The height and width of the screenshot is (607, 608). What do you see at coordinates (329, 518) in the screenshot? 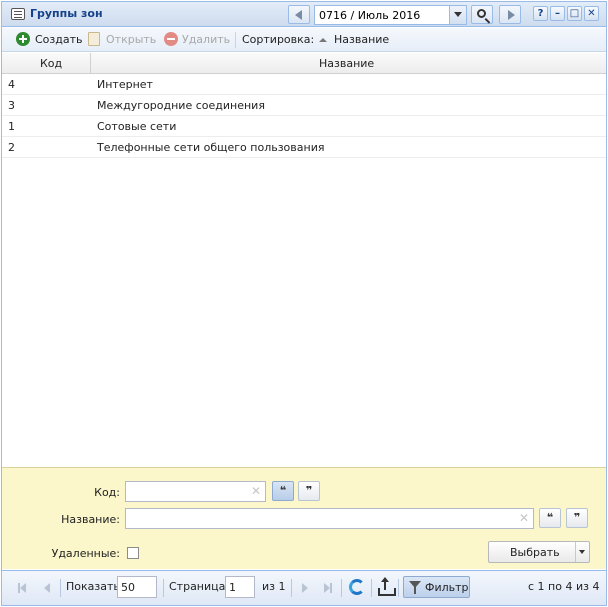
I see `name-filter-input: ✕` at bounding box center [329, 518].